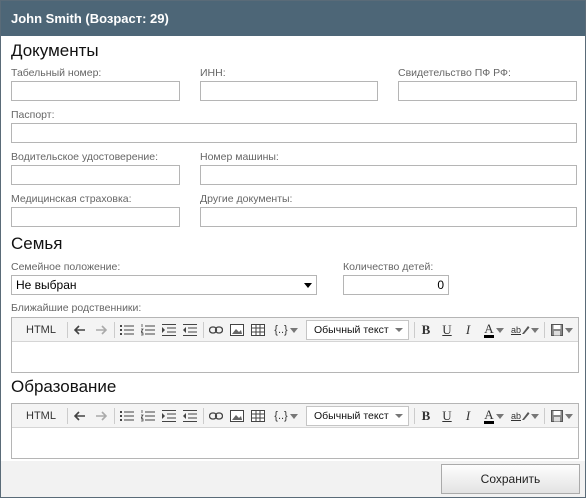  I want to click on driver-license-label: Водительское удостоверение:, so click(84, 157).